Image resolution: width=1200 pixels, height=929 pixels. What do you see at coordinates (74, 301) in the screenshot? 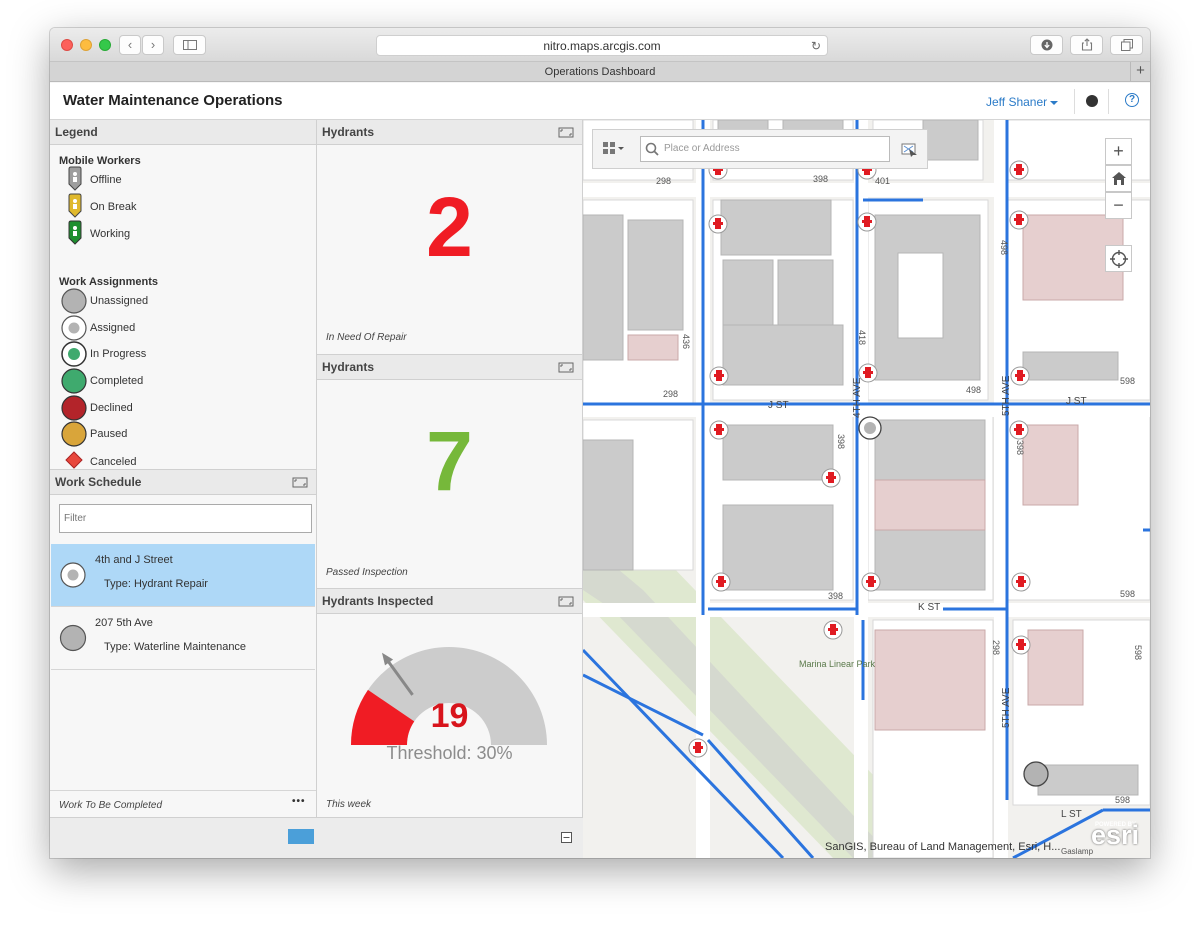
I see `unassigned-icon` at bounding box center [74, 301].